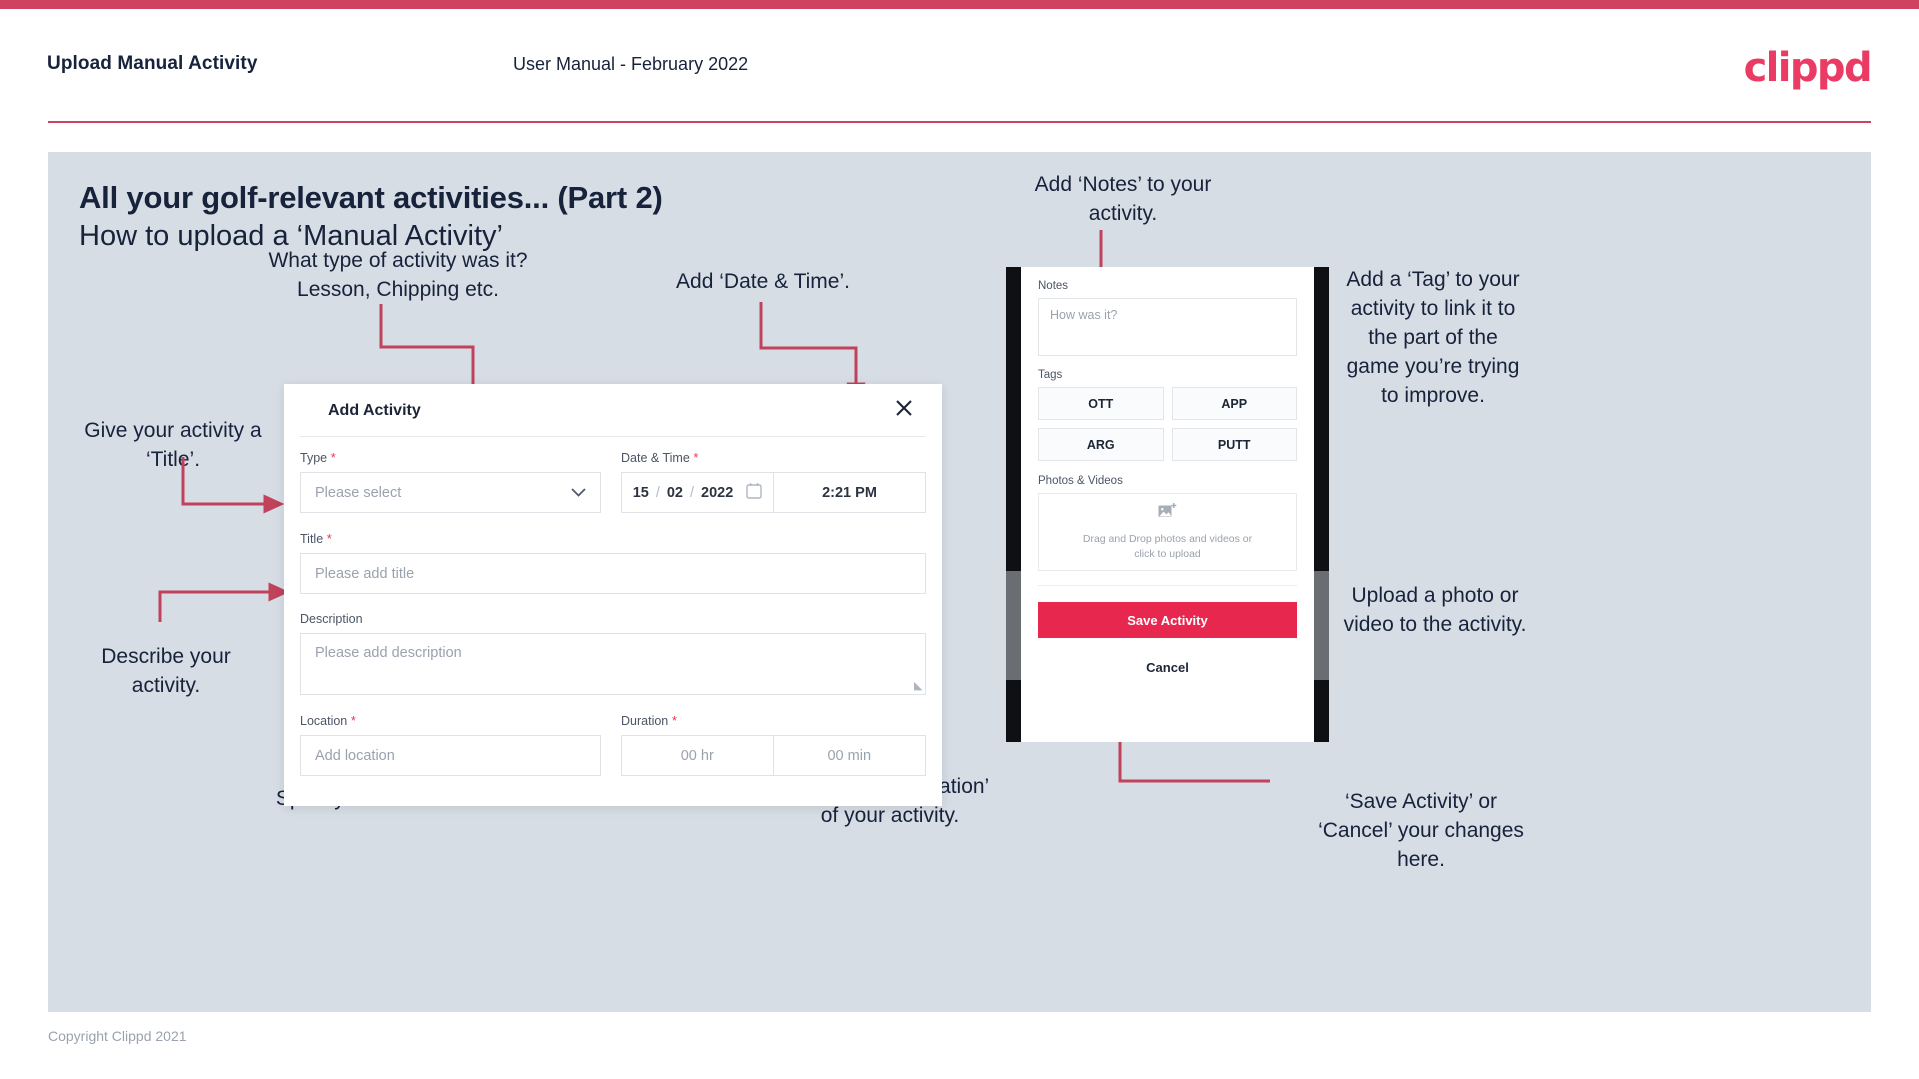 This screenshot has height=1079, width=1919. Describe the element at coordinates (1101, 444) in the screenshot. I see `tag-button-arg: ARG` at that location.